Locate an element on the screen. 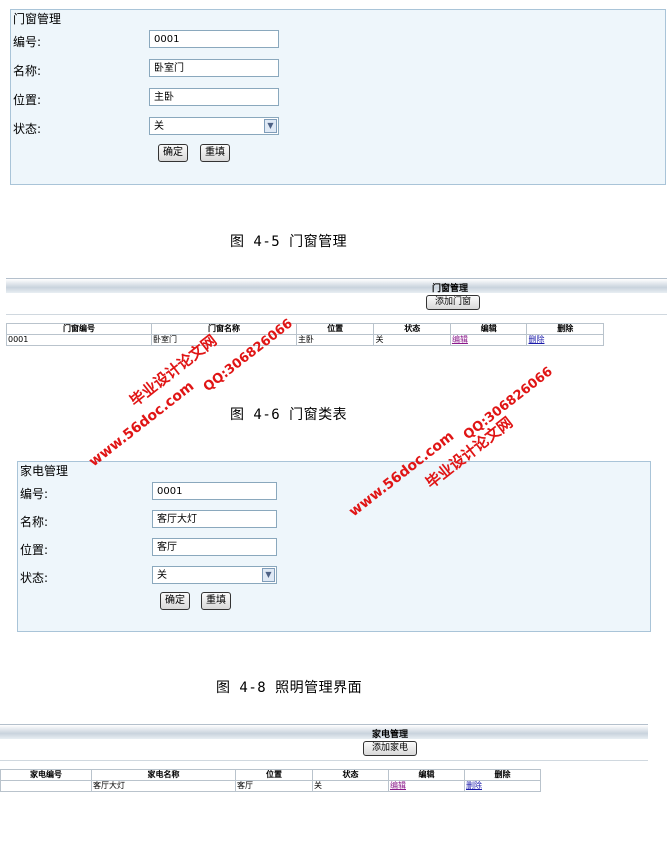  appliance-table-header-bar: 家电管理 is located at coordinates (324, 732).